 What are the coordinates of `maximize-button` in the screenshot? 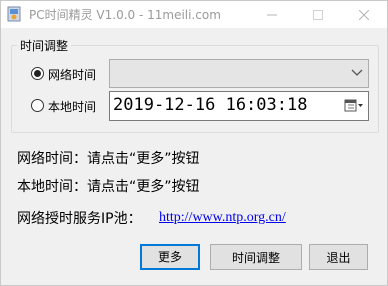 It's located at (318, 14).